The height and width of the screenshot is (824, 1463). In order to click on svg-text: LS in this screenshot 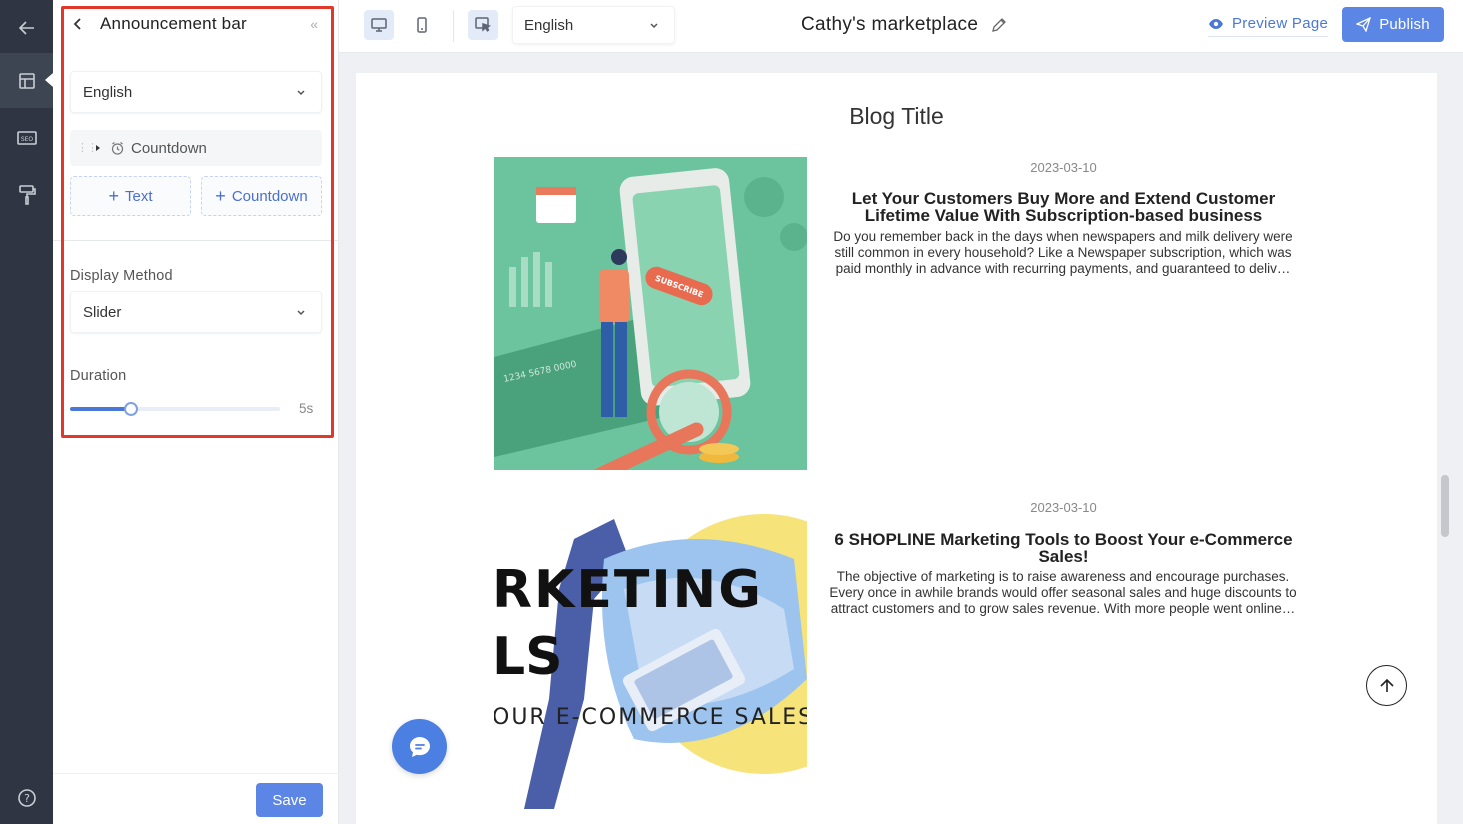, I will do `click(528, 657)`.